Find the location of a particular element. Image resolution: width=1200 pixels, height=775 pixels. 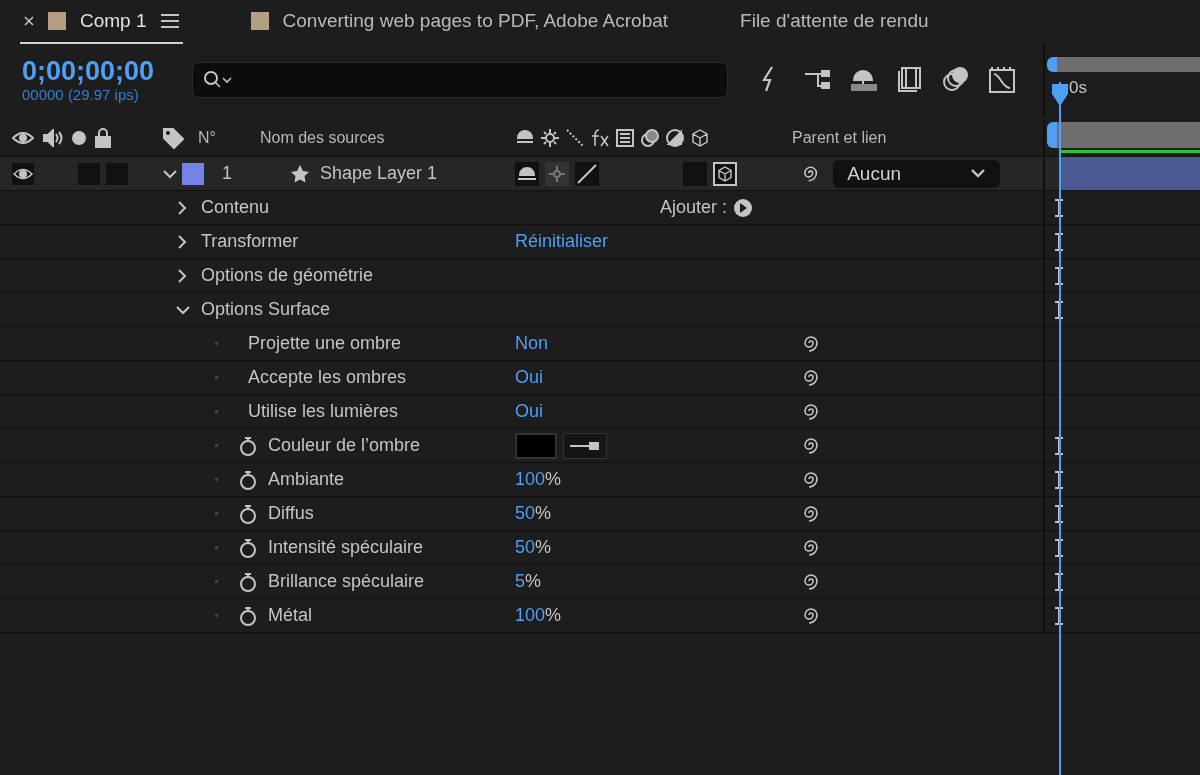

layer-name: Shape Layer 1 is located at coordinates (379, 173).